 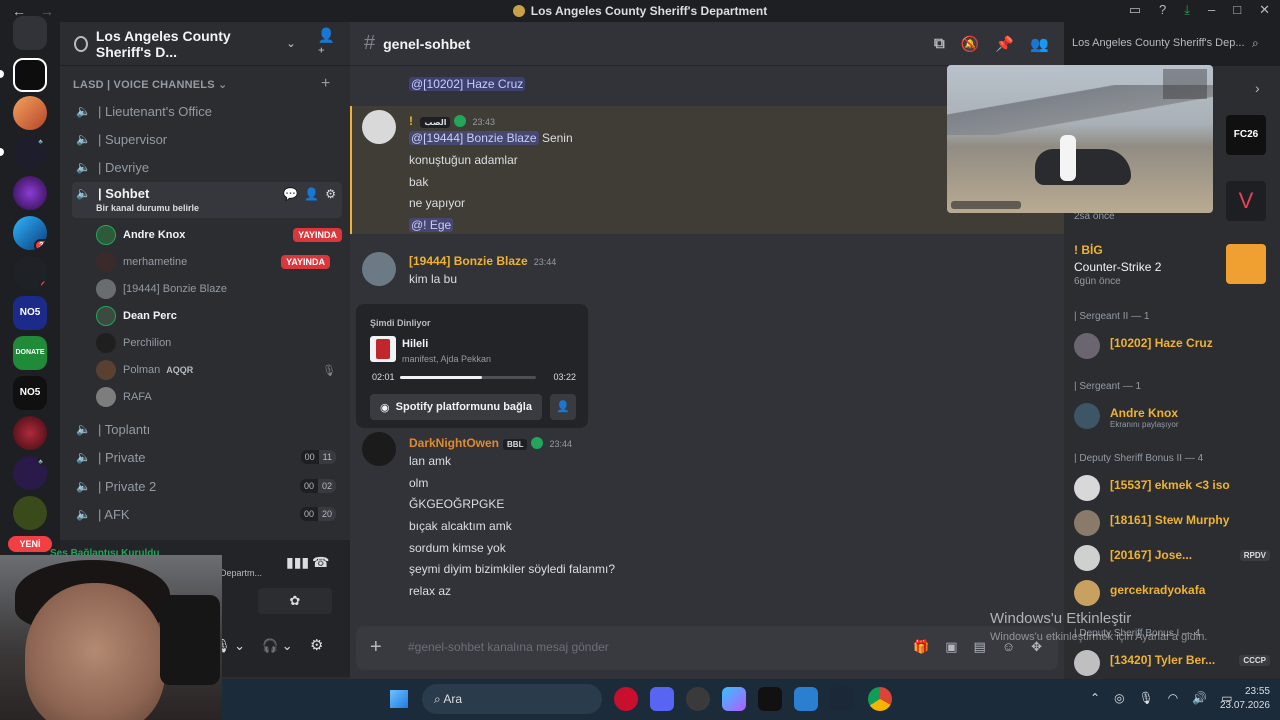 What do you see at coordinates (383, 349) in the screenshot?
I see `album-art` at bounding box center [383, 349].